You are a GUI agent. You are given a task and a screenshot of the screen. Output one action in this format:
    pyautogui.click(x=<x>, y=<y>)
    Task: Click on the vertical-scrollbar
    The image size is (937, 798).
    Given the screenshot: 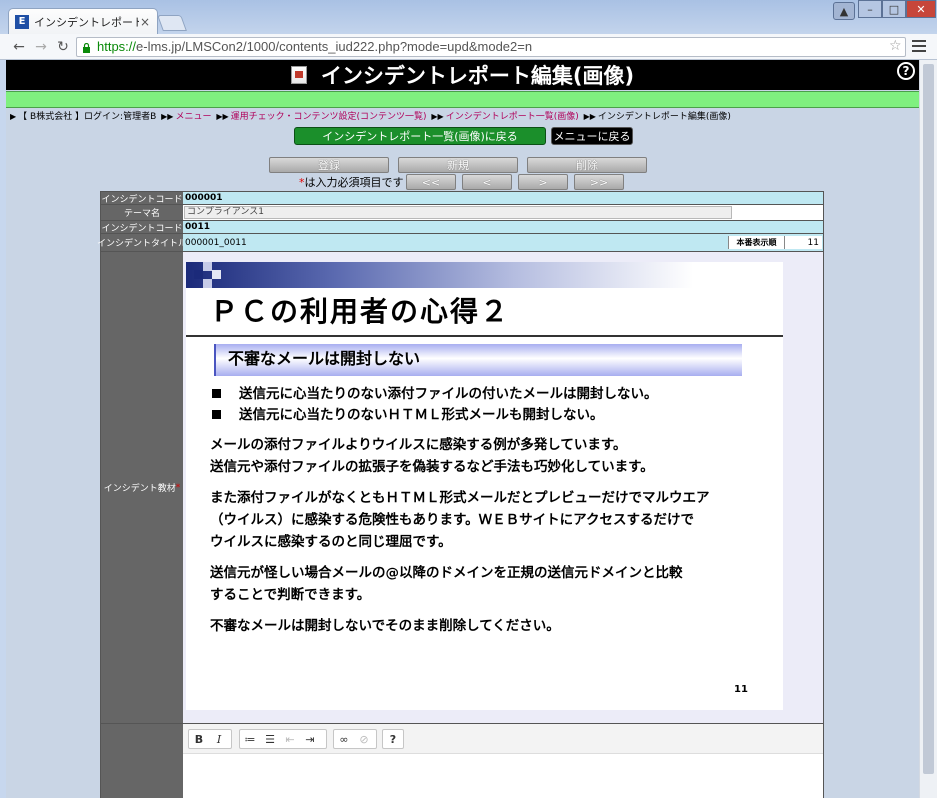 What is the action you would take?
    pyautogui.click(x=928, y=429)
    